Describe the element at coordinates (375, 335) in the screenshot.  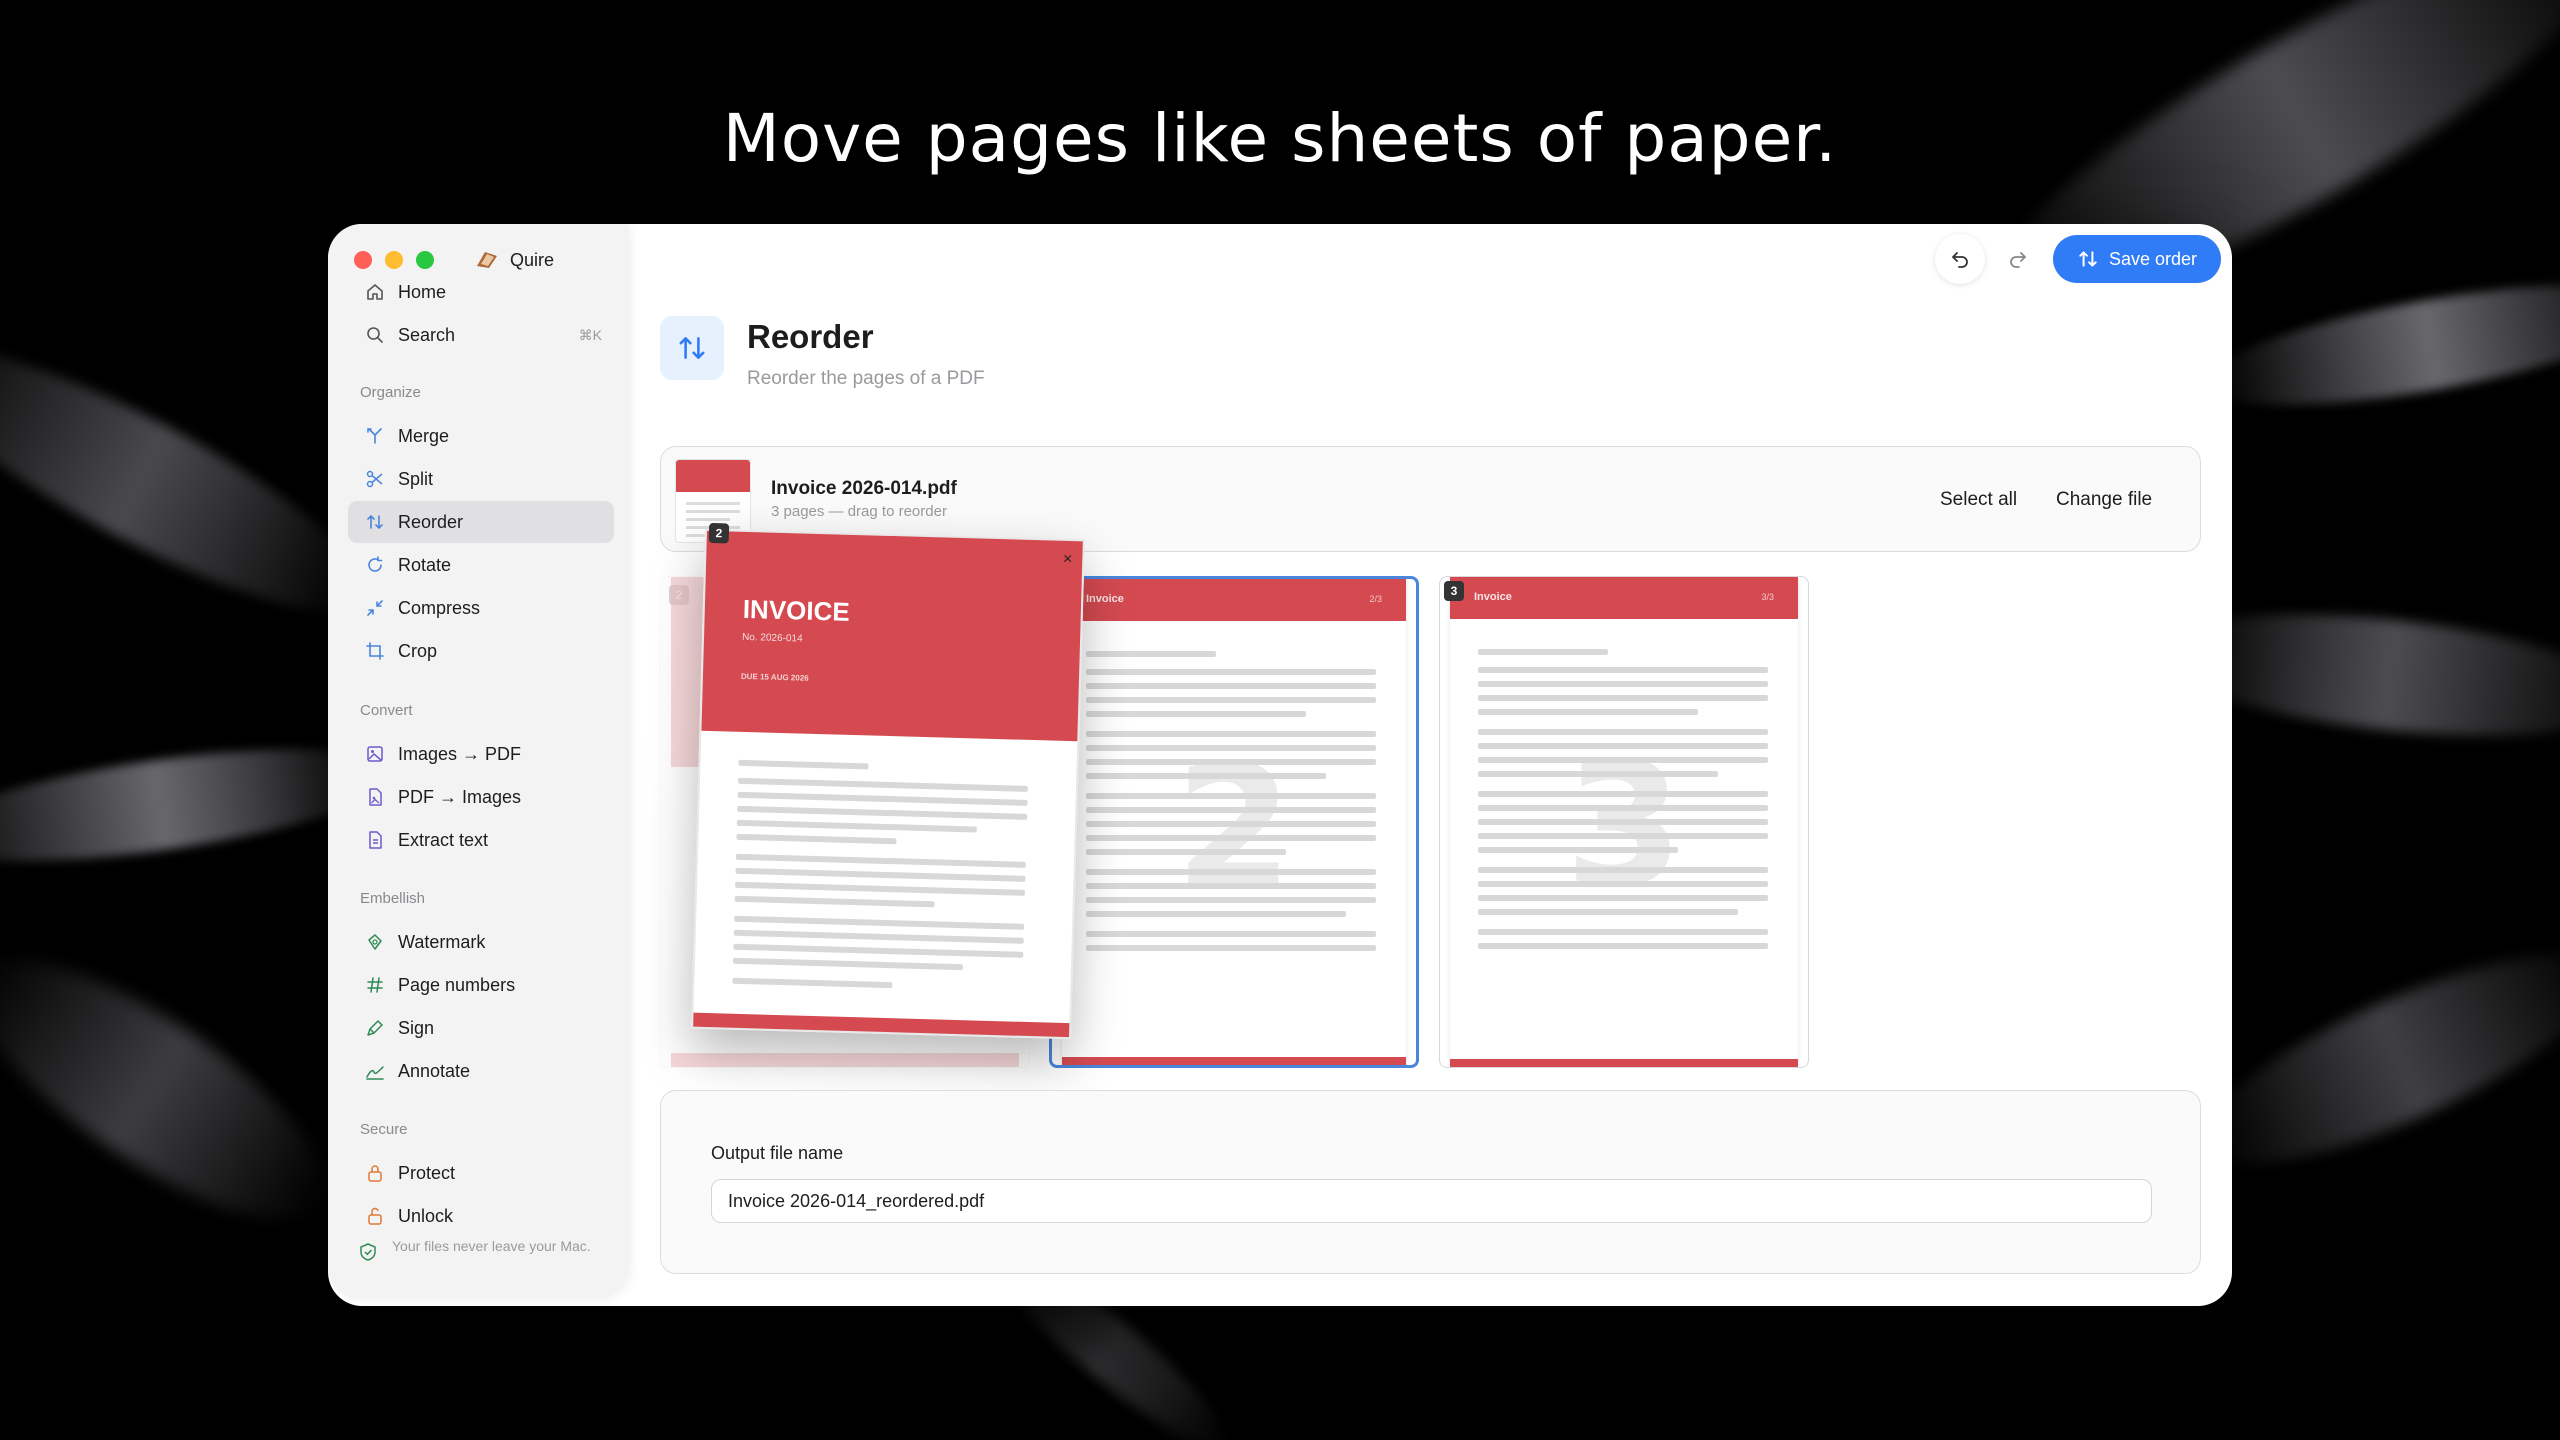
I see `search-icon` at that location.